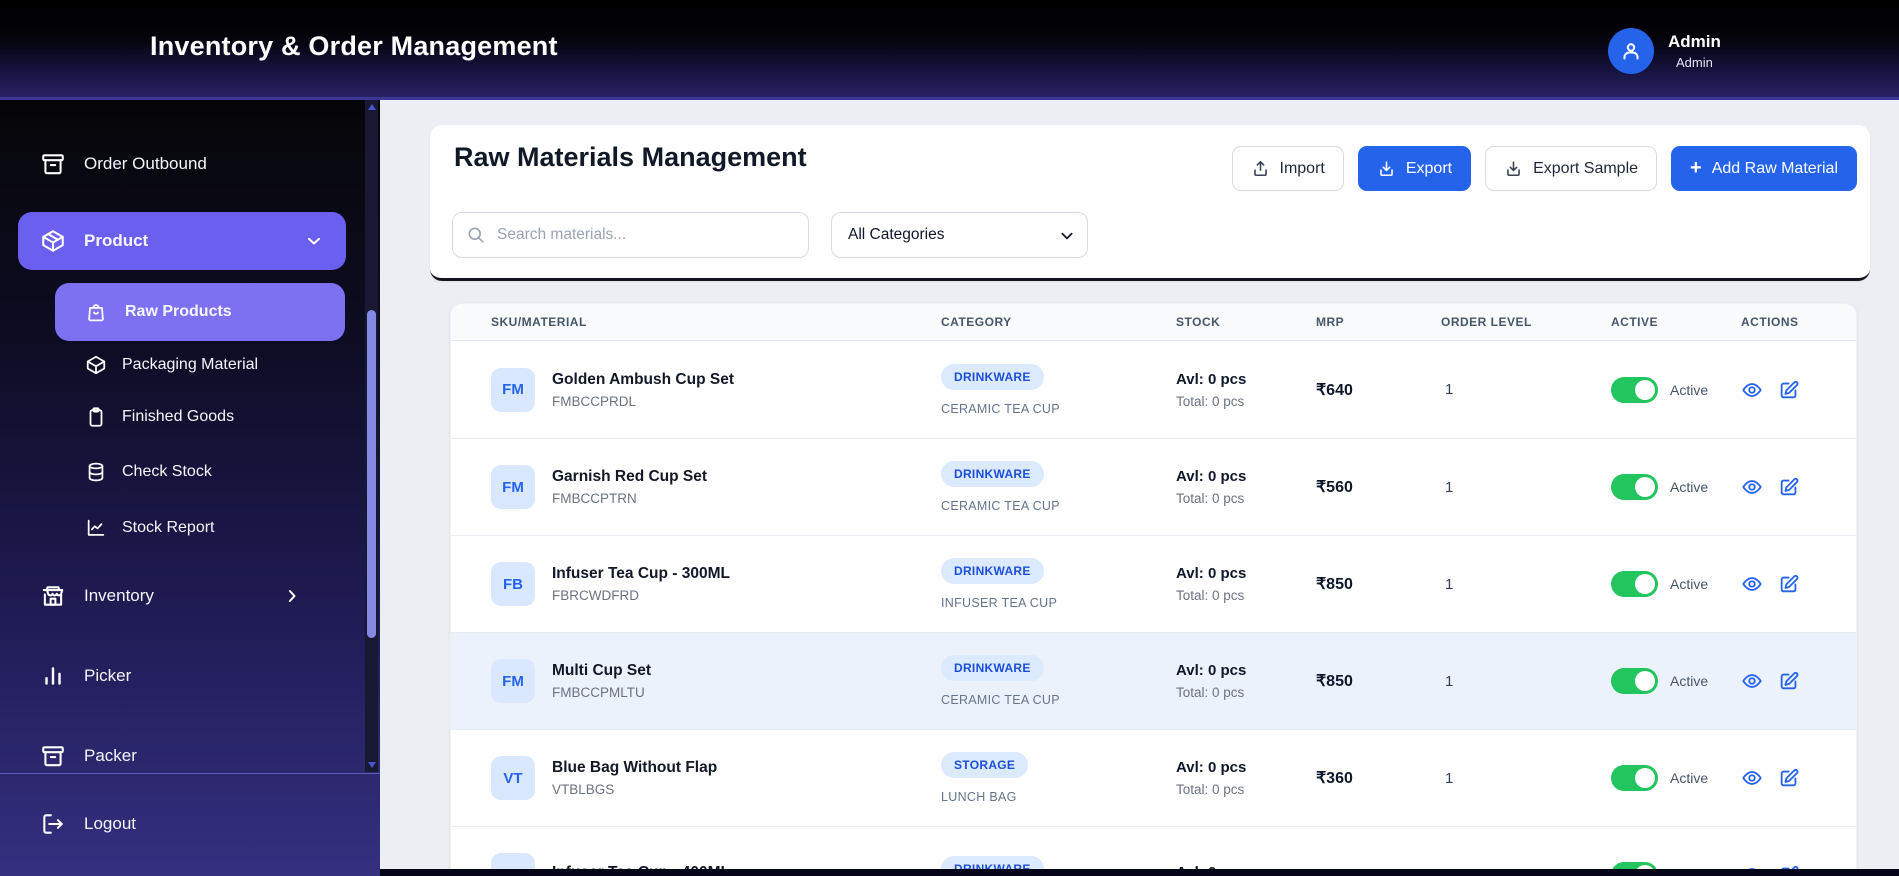 The height and width of the screenshot is (876, 1899). Describe the element at coordinates (959, 235) in the screenshot. I see `category-filter-select: All Categories` at that location.